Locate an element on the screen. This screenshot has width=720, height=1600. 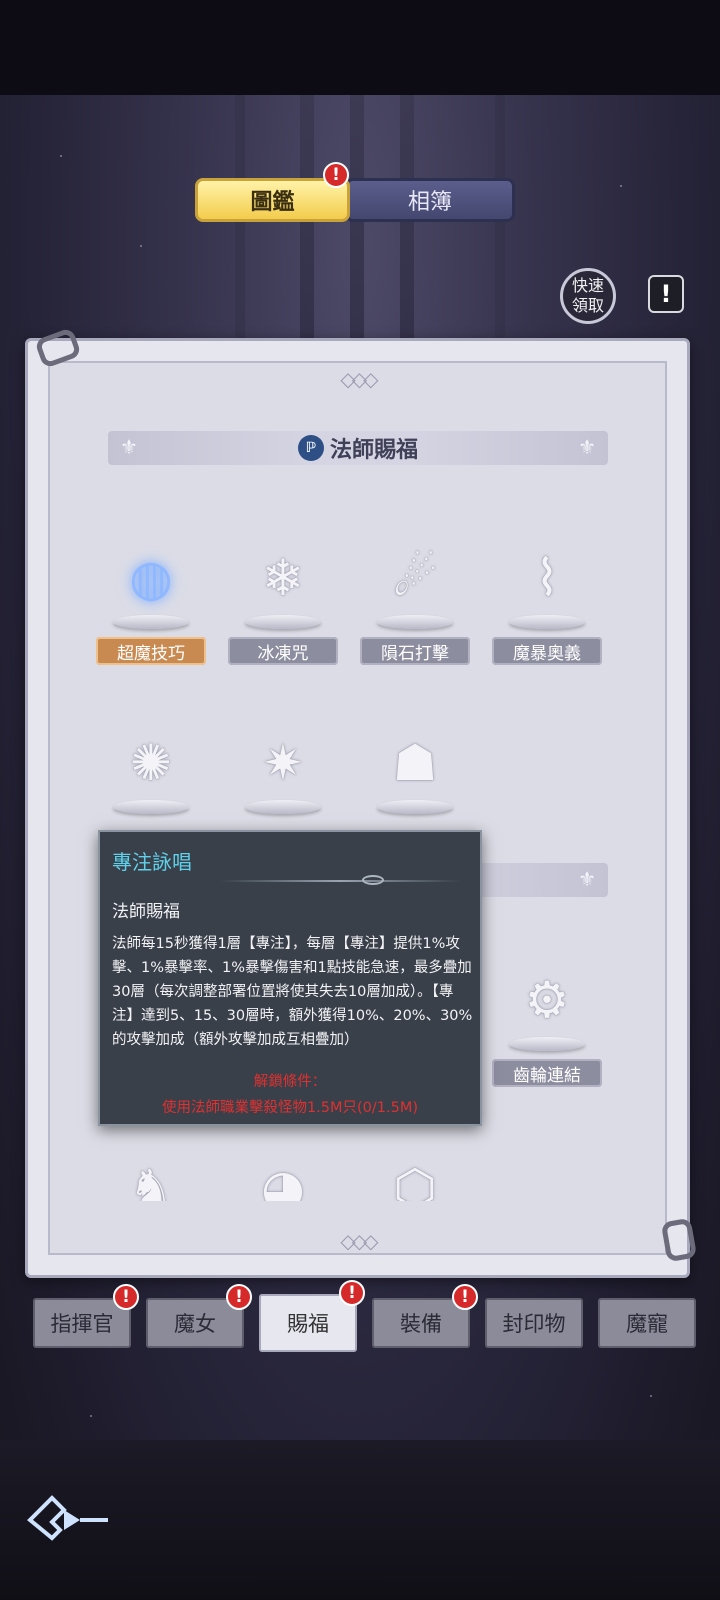
skill-card: ❄ 冰凍咒 is located at coordinates (283, 598).